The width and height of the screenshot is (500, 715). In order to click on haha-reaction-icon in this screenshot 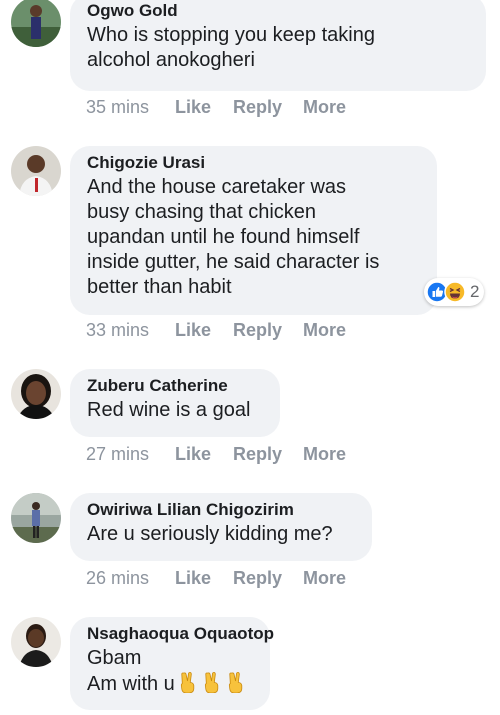, I will do `click(455, 292)`.